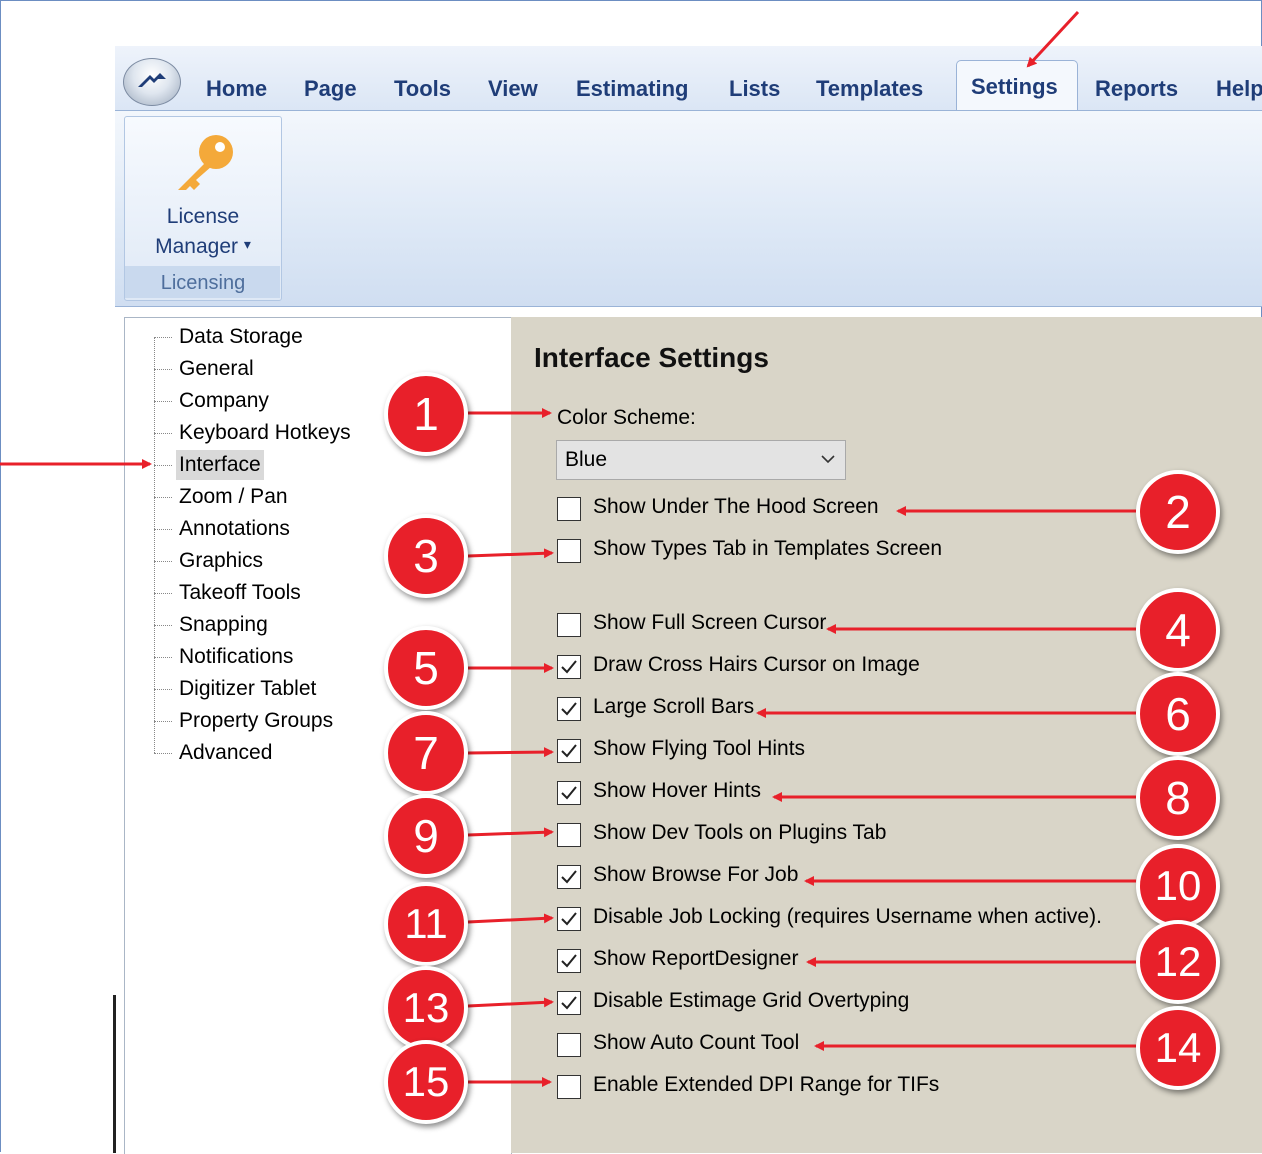  Describe the element at coordinates (426, 668) in the screenshot. I see `badge-5: 5` at that location.